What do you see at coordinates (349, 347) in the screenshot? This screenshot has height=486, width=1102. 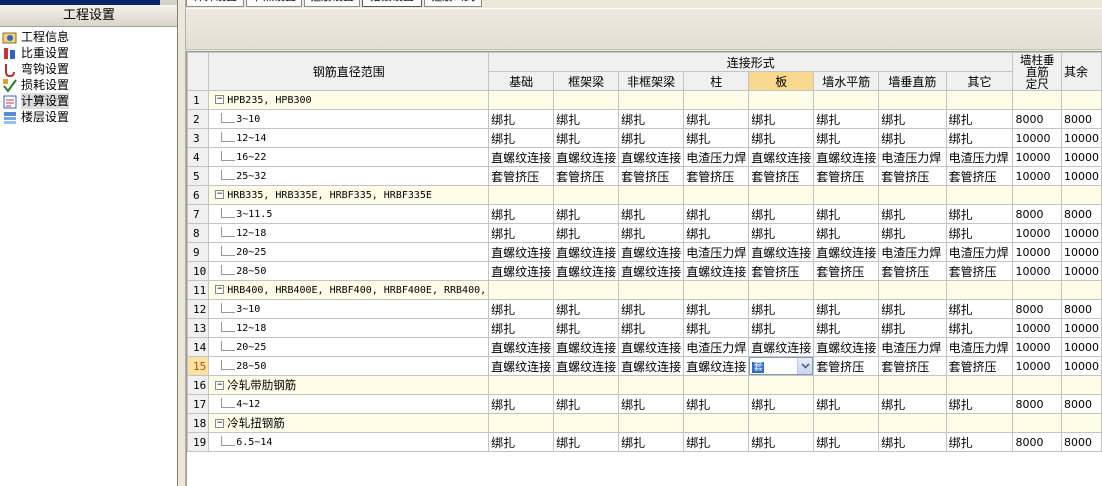 I see `diameter-cell: 20~25` at bounding box center [349, 347].